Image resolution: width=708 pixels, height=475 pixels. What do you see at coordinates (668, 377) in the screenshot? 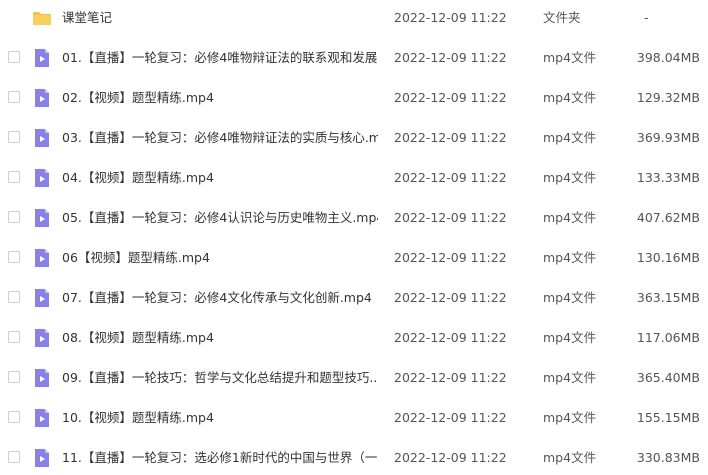
I see `file-size: 365.40MB` at bounding box center [668, 377].